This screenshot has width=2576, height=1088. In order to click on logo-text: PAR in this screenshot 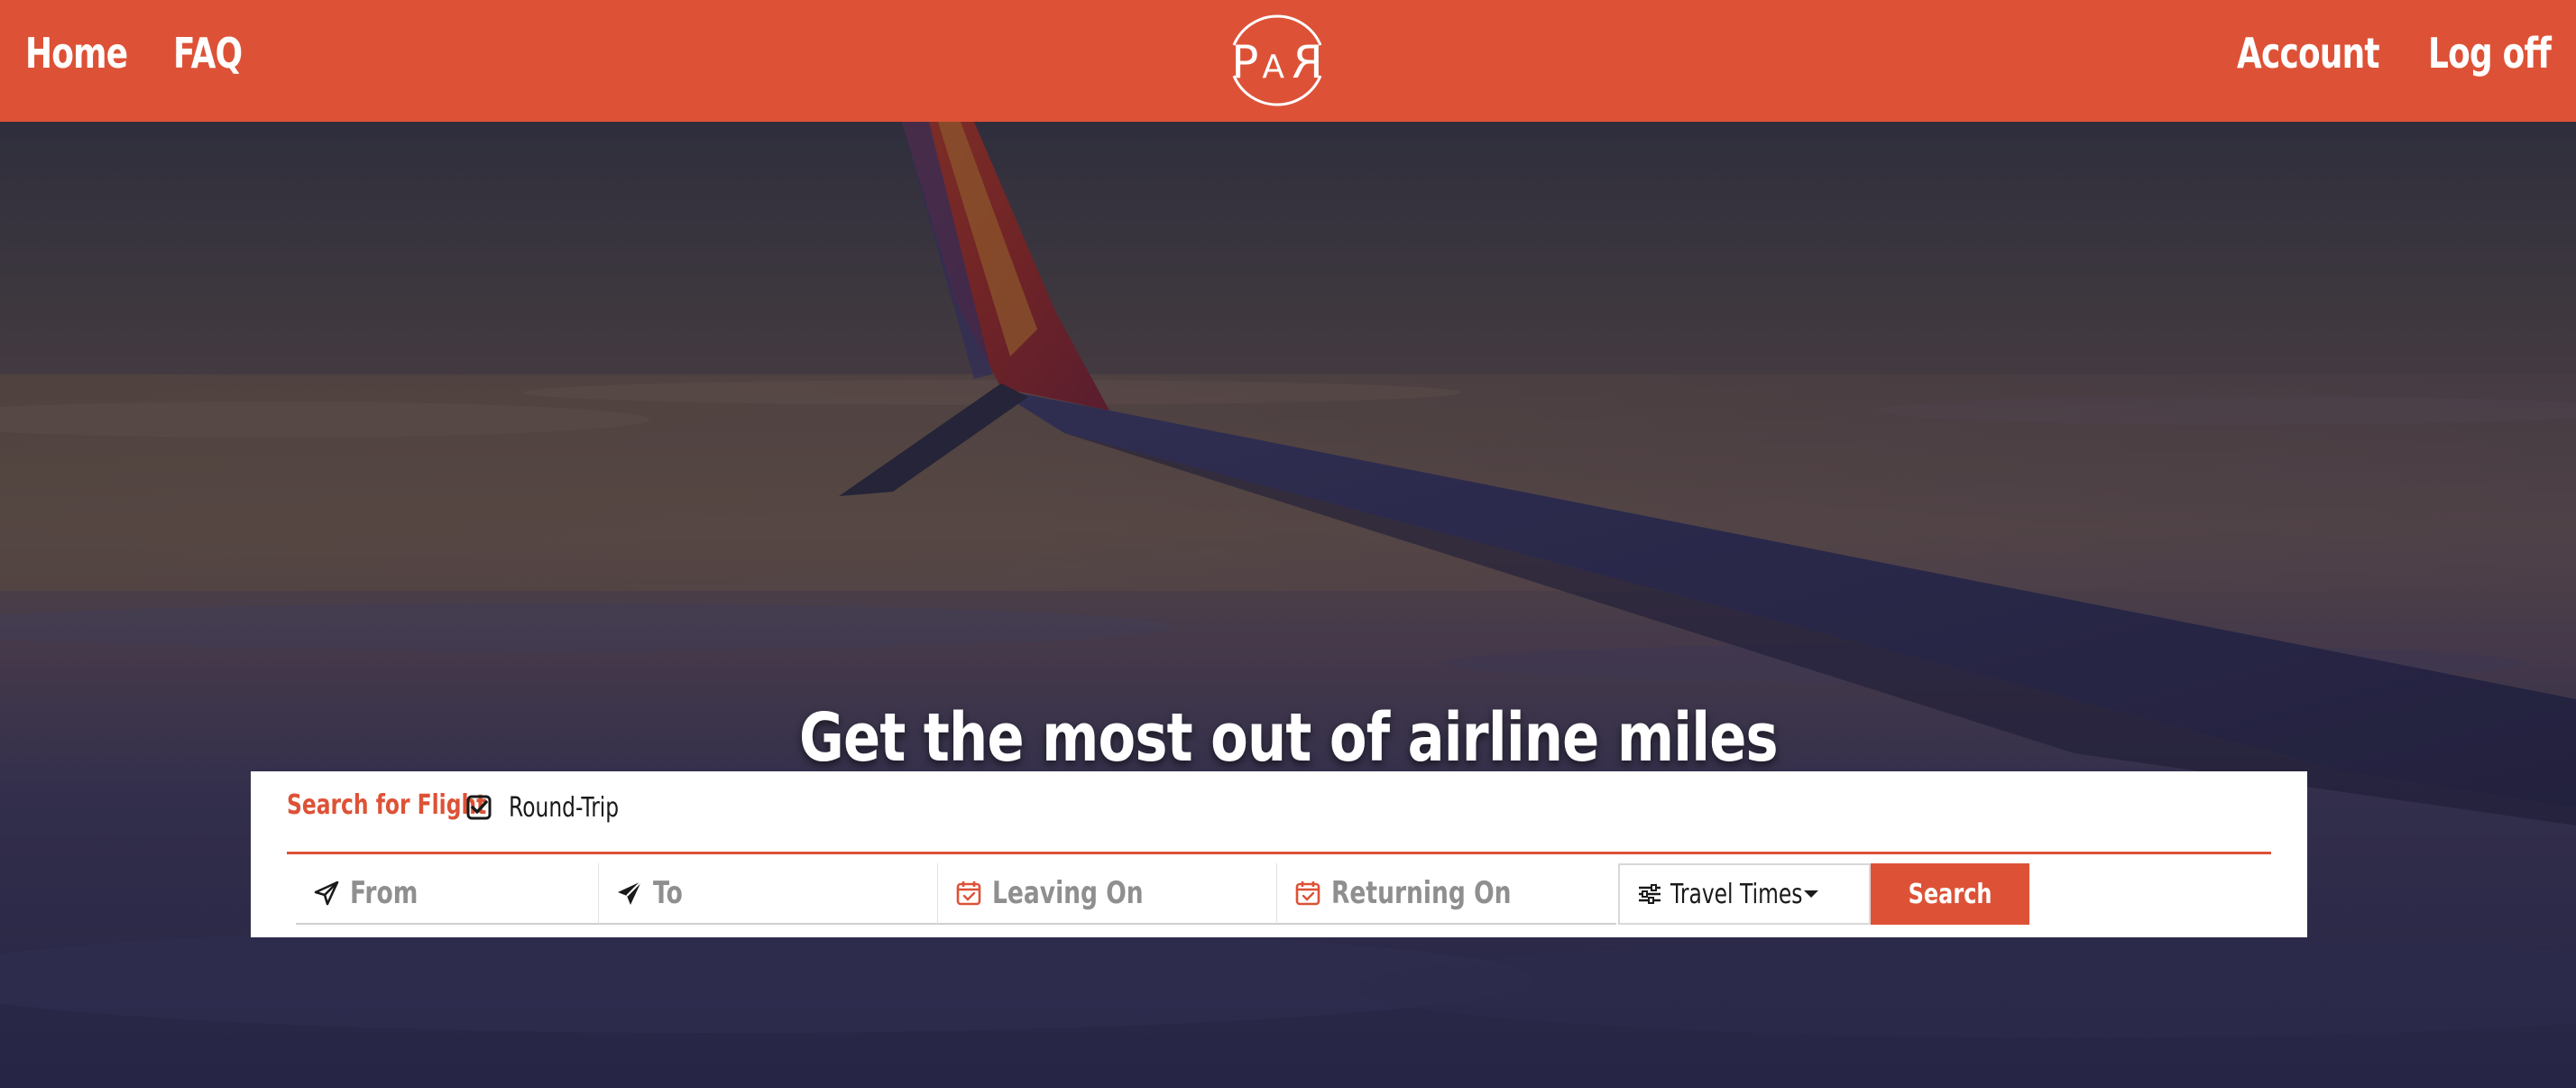, I will do `click(1277, 62)`.